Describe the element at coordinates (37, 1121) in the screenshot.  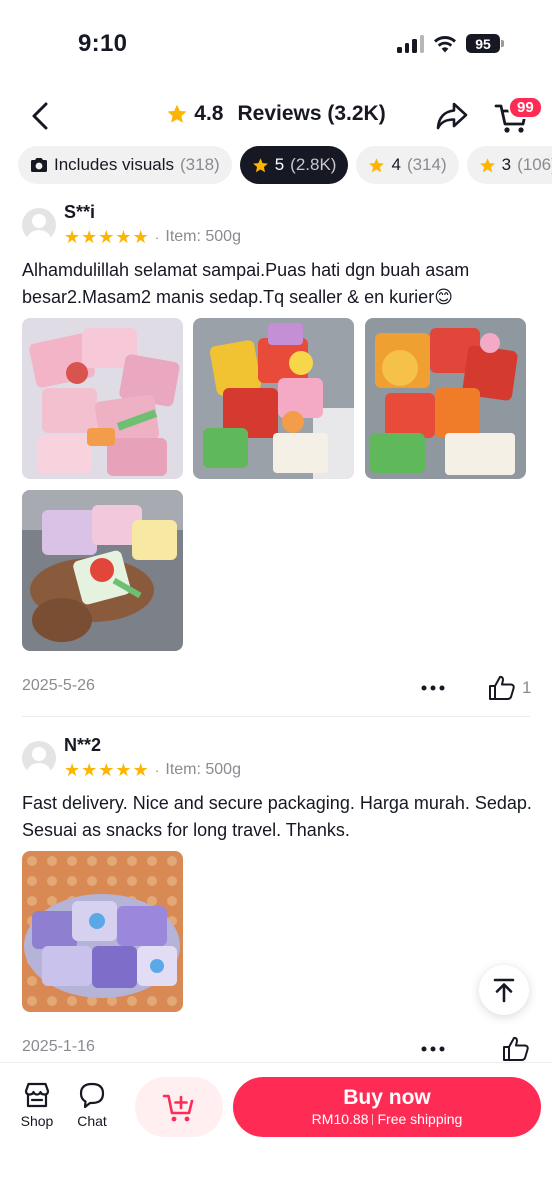
I see `shop-label: Shop` at that location.